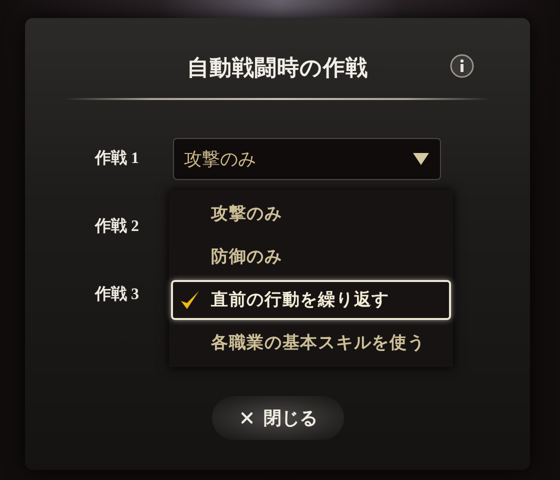 Image resolution: width=560 pixels, height=480 pixels. What do you see at coordinates (311, 343) in the screenshot?
I see `menu-option: 各職業の基本スキルを使う` at bounding box center [311, 343].